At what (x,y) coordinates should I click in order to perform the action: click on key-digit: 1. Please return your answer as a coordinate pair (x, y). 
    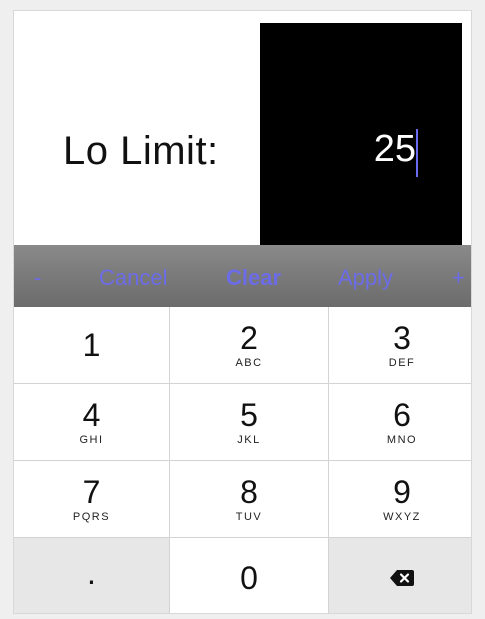
    Looking at the image, I should click on (91, 345).